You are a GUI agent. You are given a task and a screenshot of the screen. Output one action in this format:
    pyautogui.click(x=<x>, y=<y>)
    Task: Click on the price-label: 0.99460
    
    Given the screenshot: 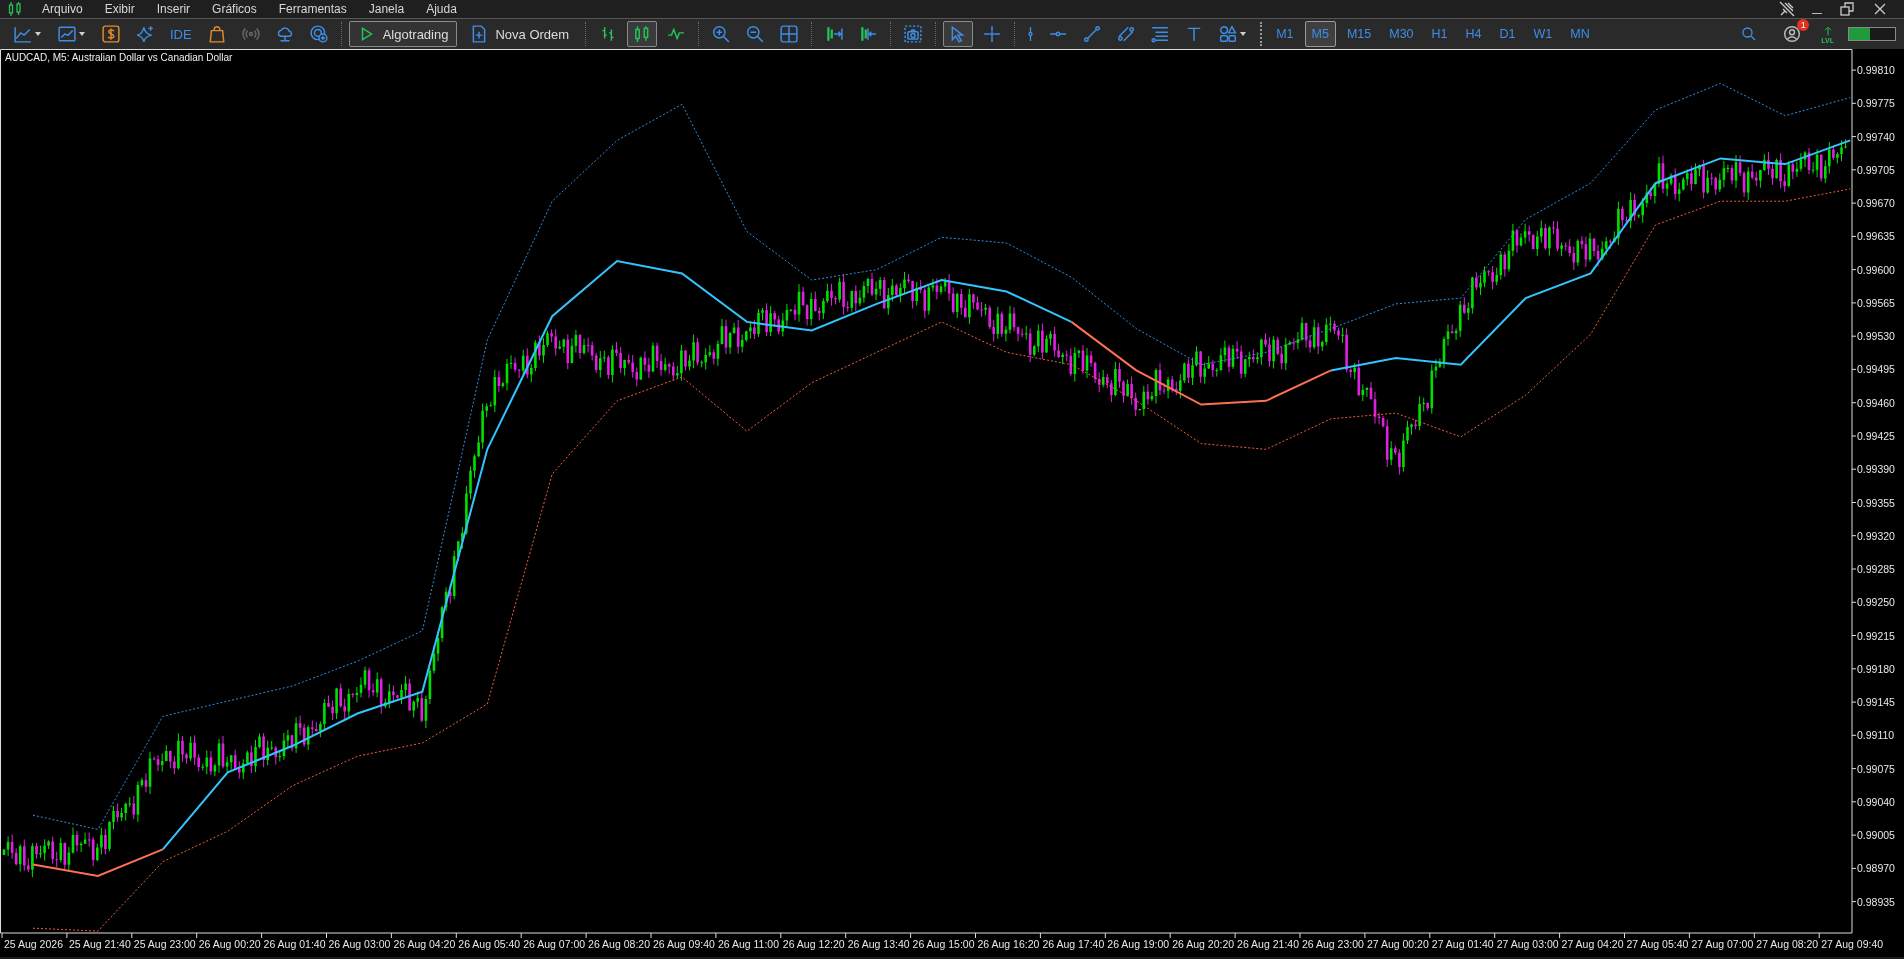 What is the action you would take?
    pyautogui.click(x=1876, y=402)
    